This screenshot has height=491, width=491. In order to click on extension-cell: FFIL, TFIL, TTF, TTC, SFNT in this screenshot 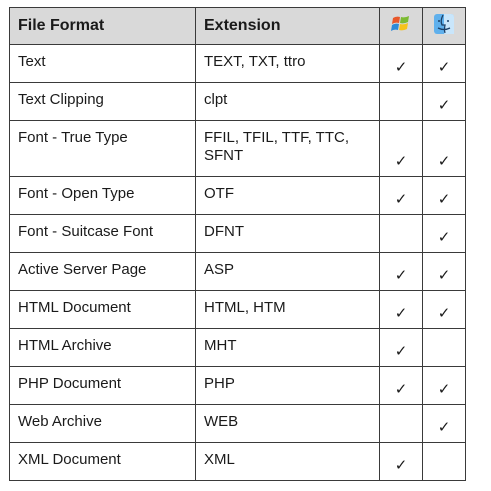, I will do `click(287, 148)`.